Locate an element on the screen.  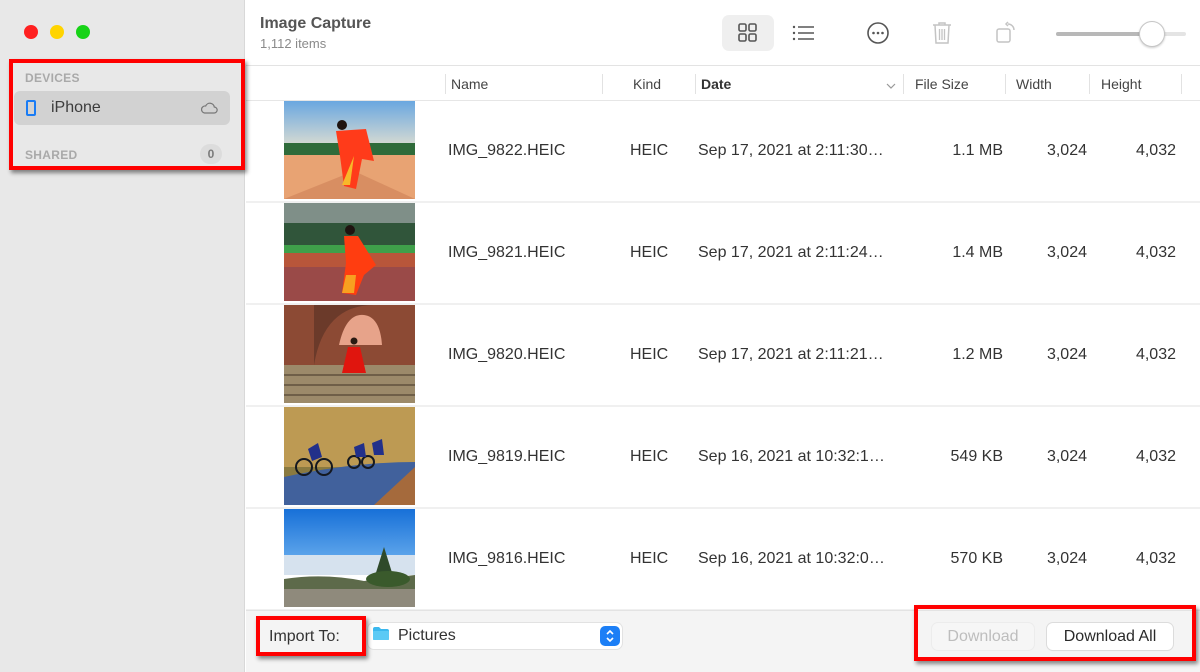
iphone-icon is located at coordinates (31, 108).